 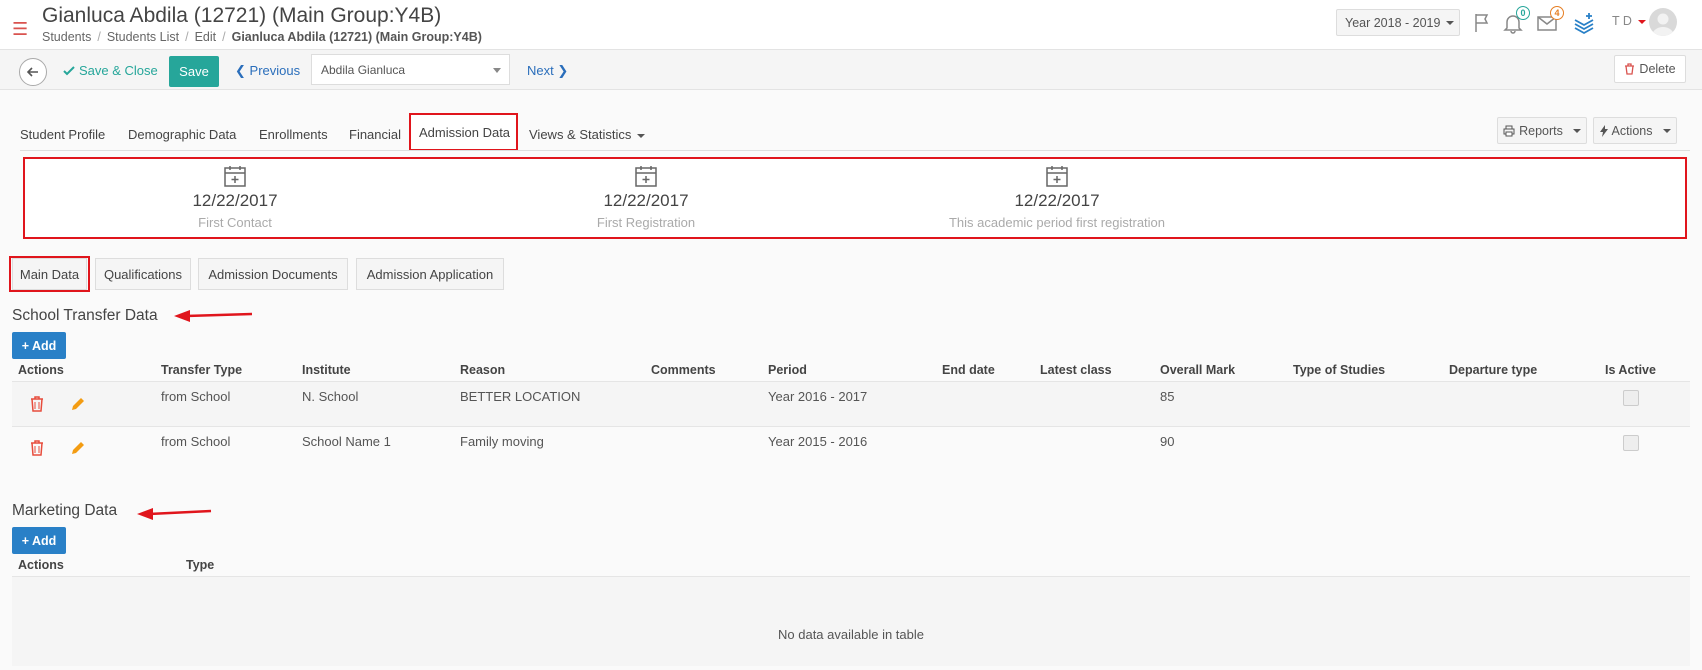 I want to click on save-close-label: Save & Close, so click(x=118, y=70).